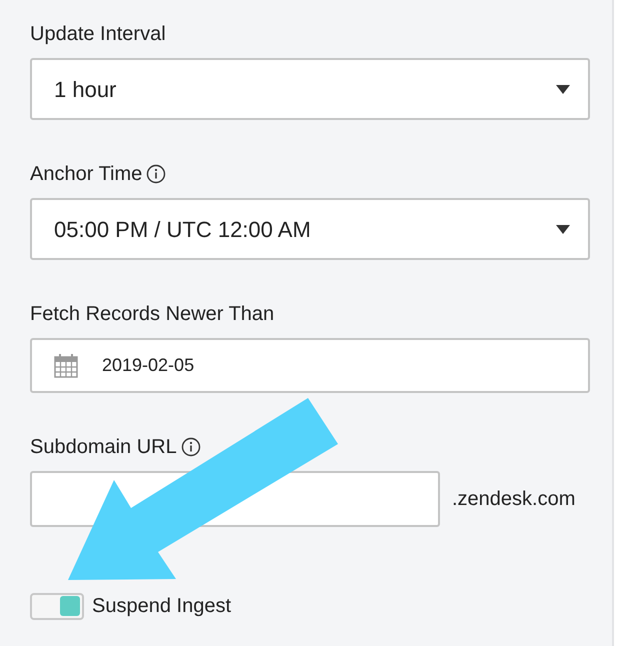 The width and height of the screenshot is (636, 646). I want to click on dropdown-value: 05:00 PM / UTC 12:00 AM, so click(182, 230).